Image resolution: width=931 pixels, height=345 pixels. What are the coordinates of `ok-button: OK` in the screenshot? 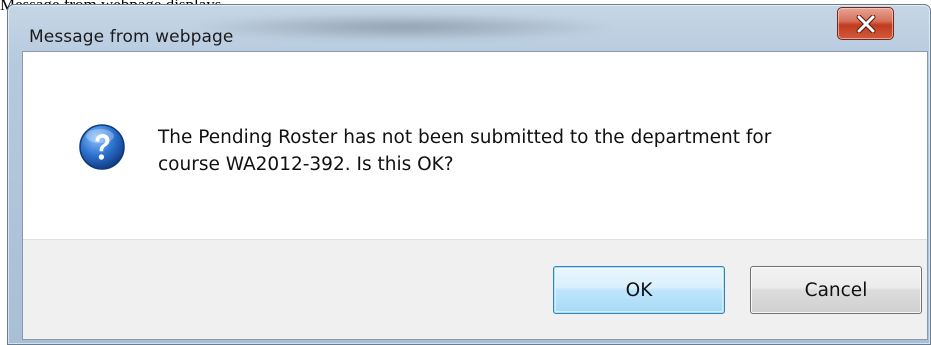 It's located at (639, 290).